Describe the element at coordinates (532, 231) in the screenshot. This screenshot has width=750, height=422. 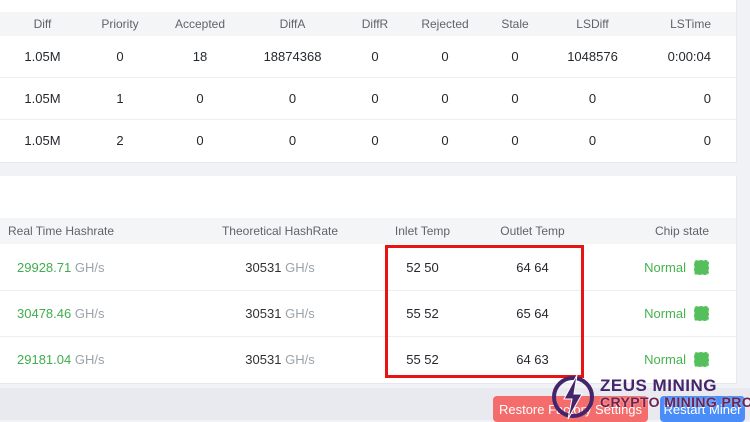
I see `col-header-outlet-temp: Outlet Temp` at that location.